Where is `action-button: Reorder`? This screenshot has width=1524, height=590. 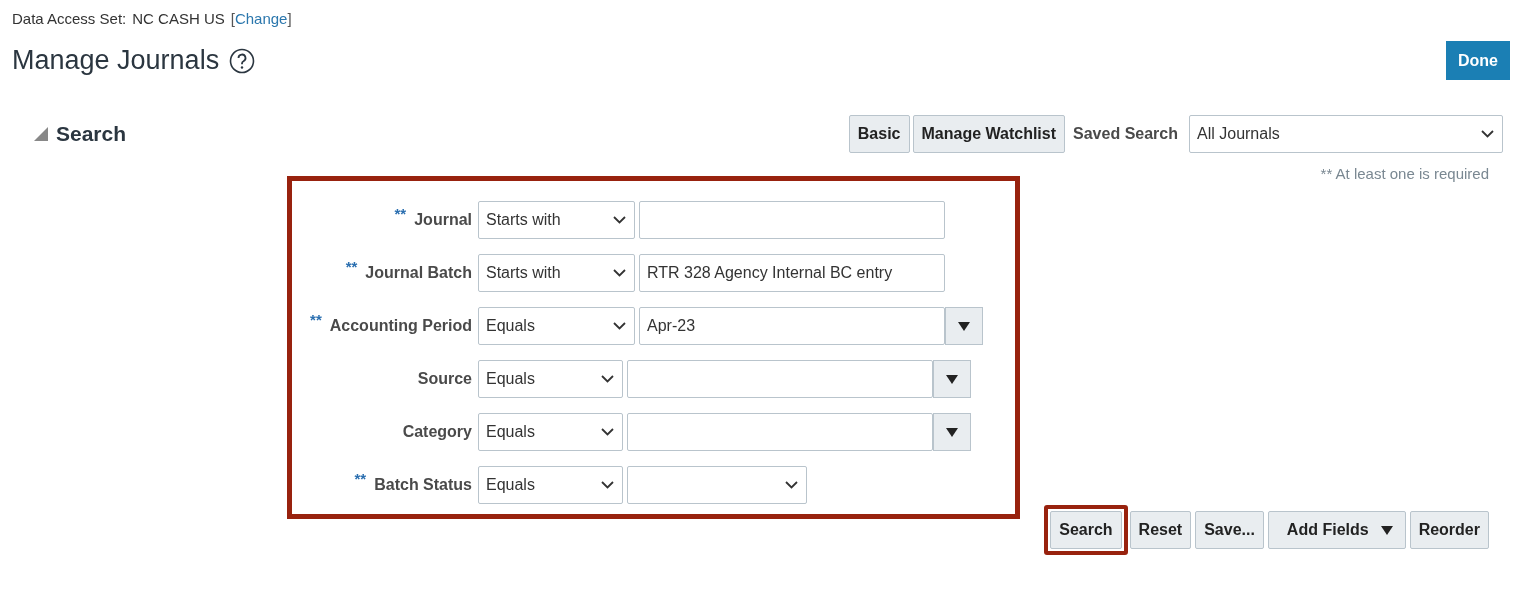 action-button: Reorder is located at coordinates (1449, 530).